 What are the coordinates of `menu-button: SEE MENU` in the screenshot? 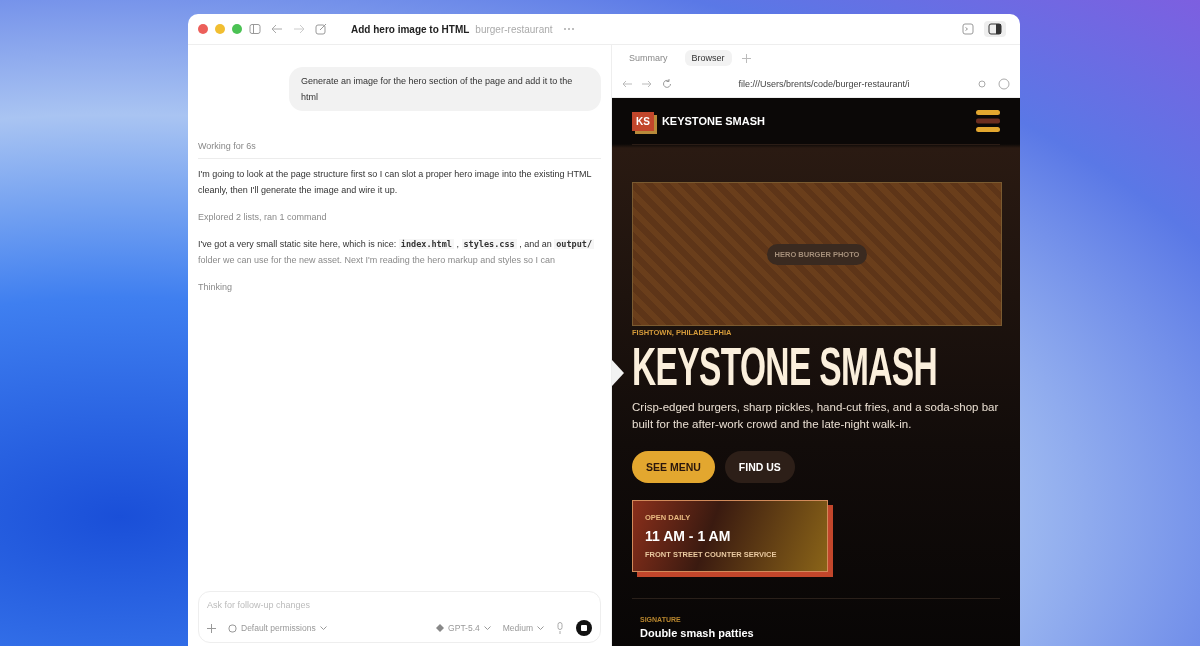 It's located at (673, 467).